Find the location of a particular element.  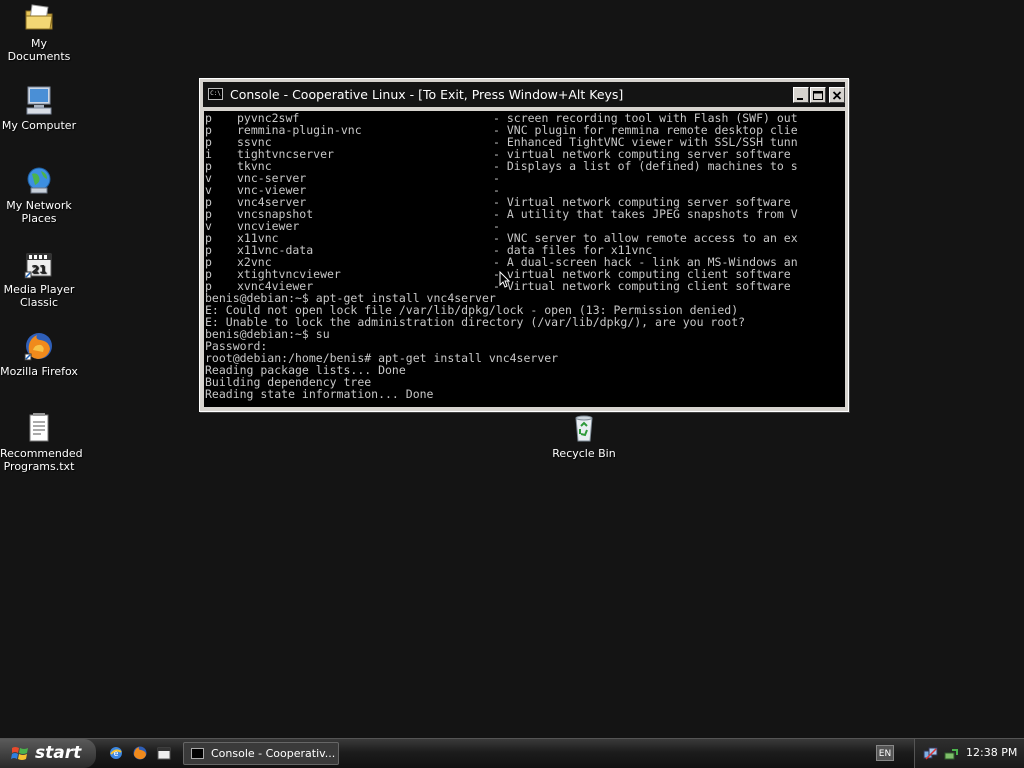

close-button is located at coordinates (837, 95).